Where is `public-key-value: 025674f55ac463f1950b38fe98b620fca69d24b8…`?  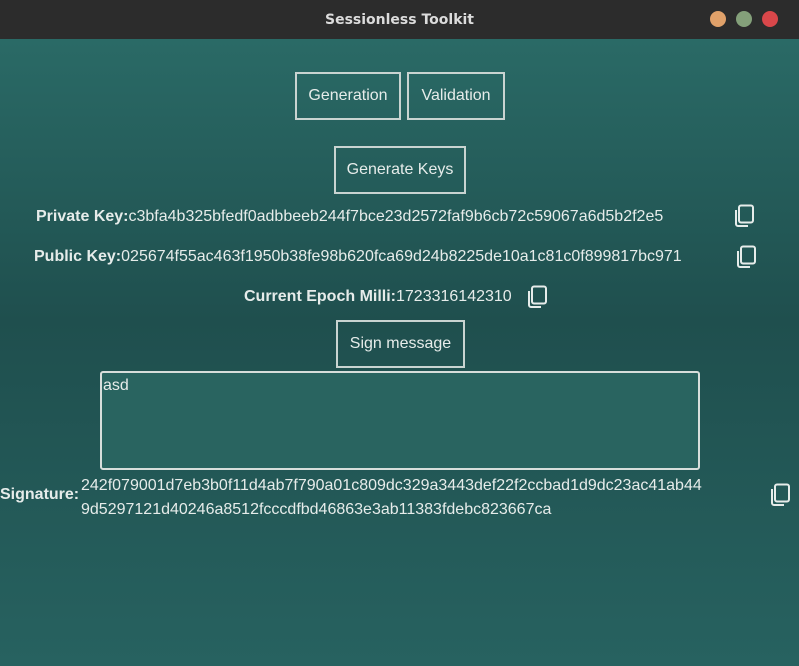
public-key-value: 025674f55ac463f1950b38fe98b620fca69d24b8… is located at coordinates (401, 256).